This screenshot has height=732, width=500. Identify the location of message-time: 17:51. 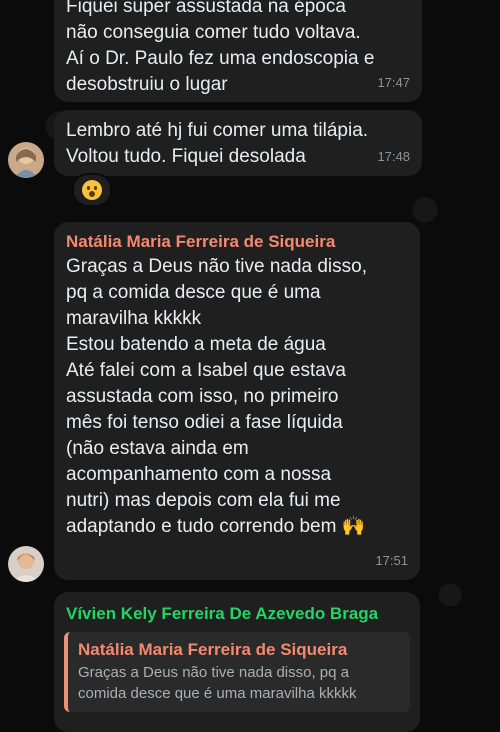
(391, 560).